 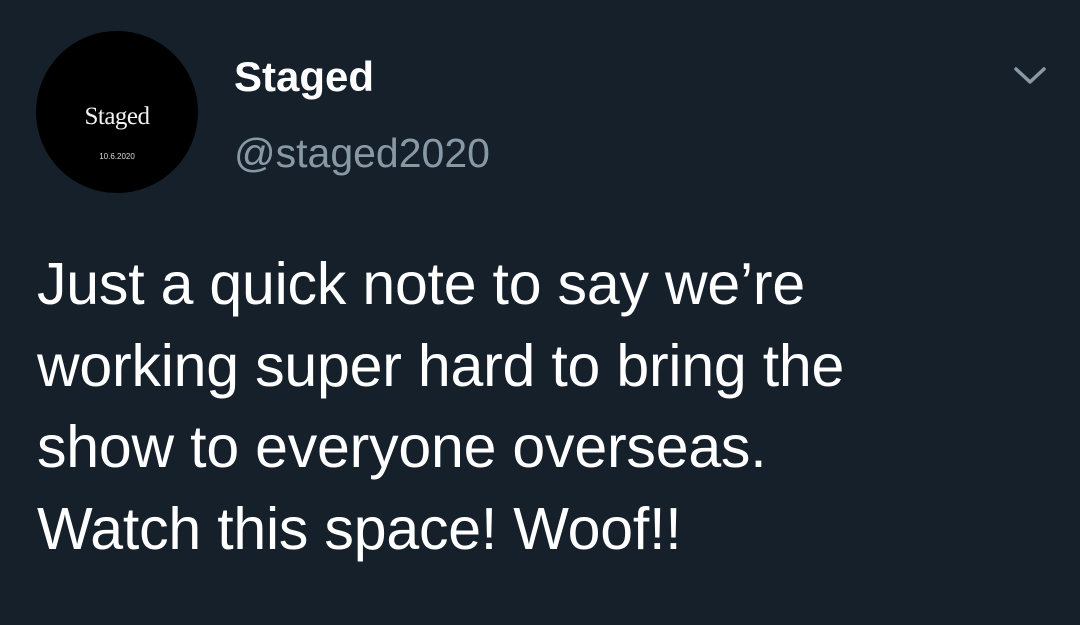 What do you see at coordinates (362, 153) in the screenshot?
I see `user-handle: @staged2020` at bounding box center [362, 153].